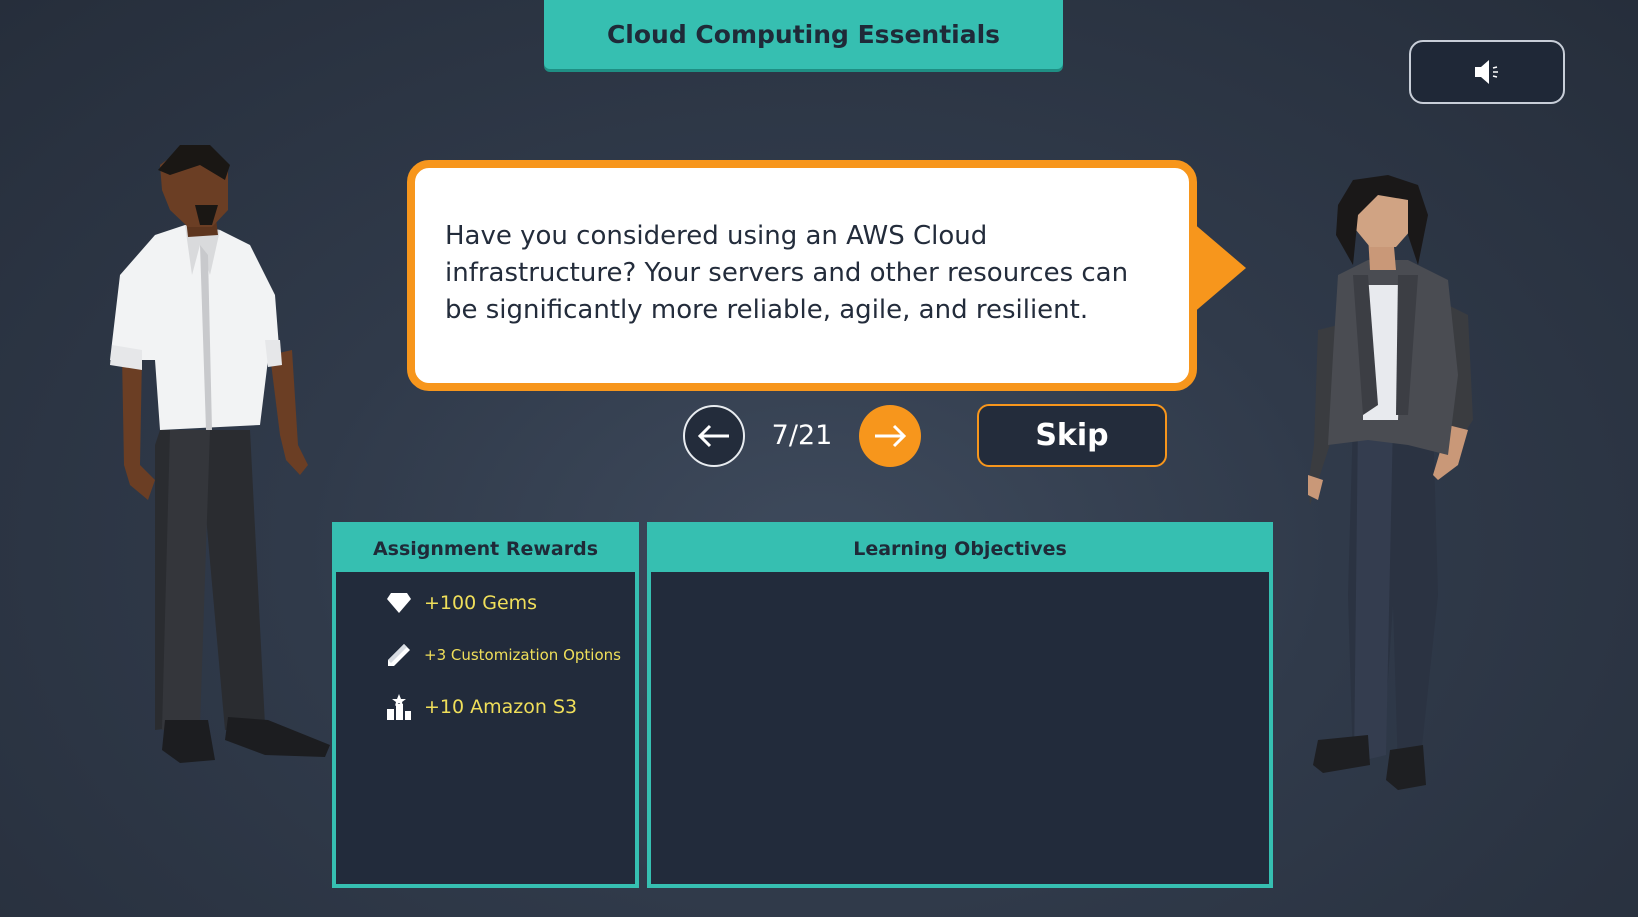  Describe the element at coordinates (399, 655) in the screenshot. I see `pencil-icon` at that location.